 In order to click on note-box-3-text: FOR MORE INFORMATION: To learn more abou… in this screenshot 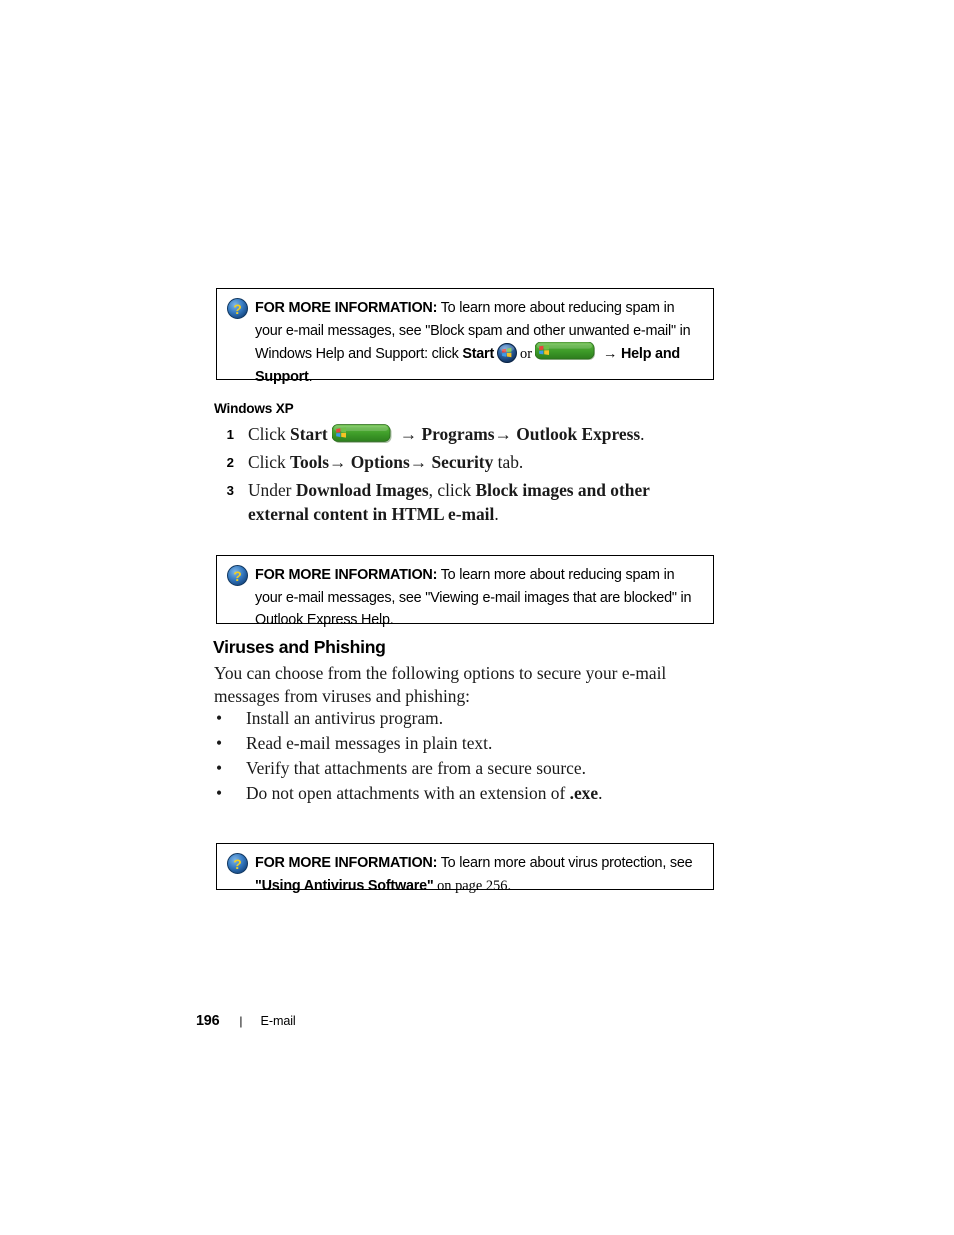, I will do `click(479, 874)`.